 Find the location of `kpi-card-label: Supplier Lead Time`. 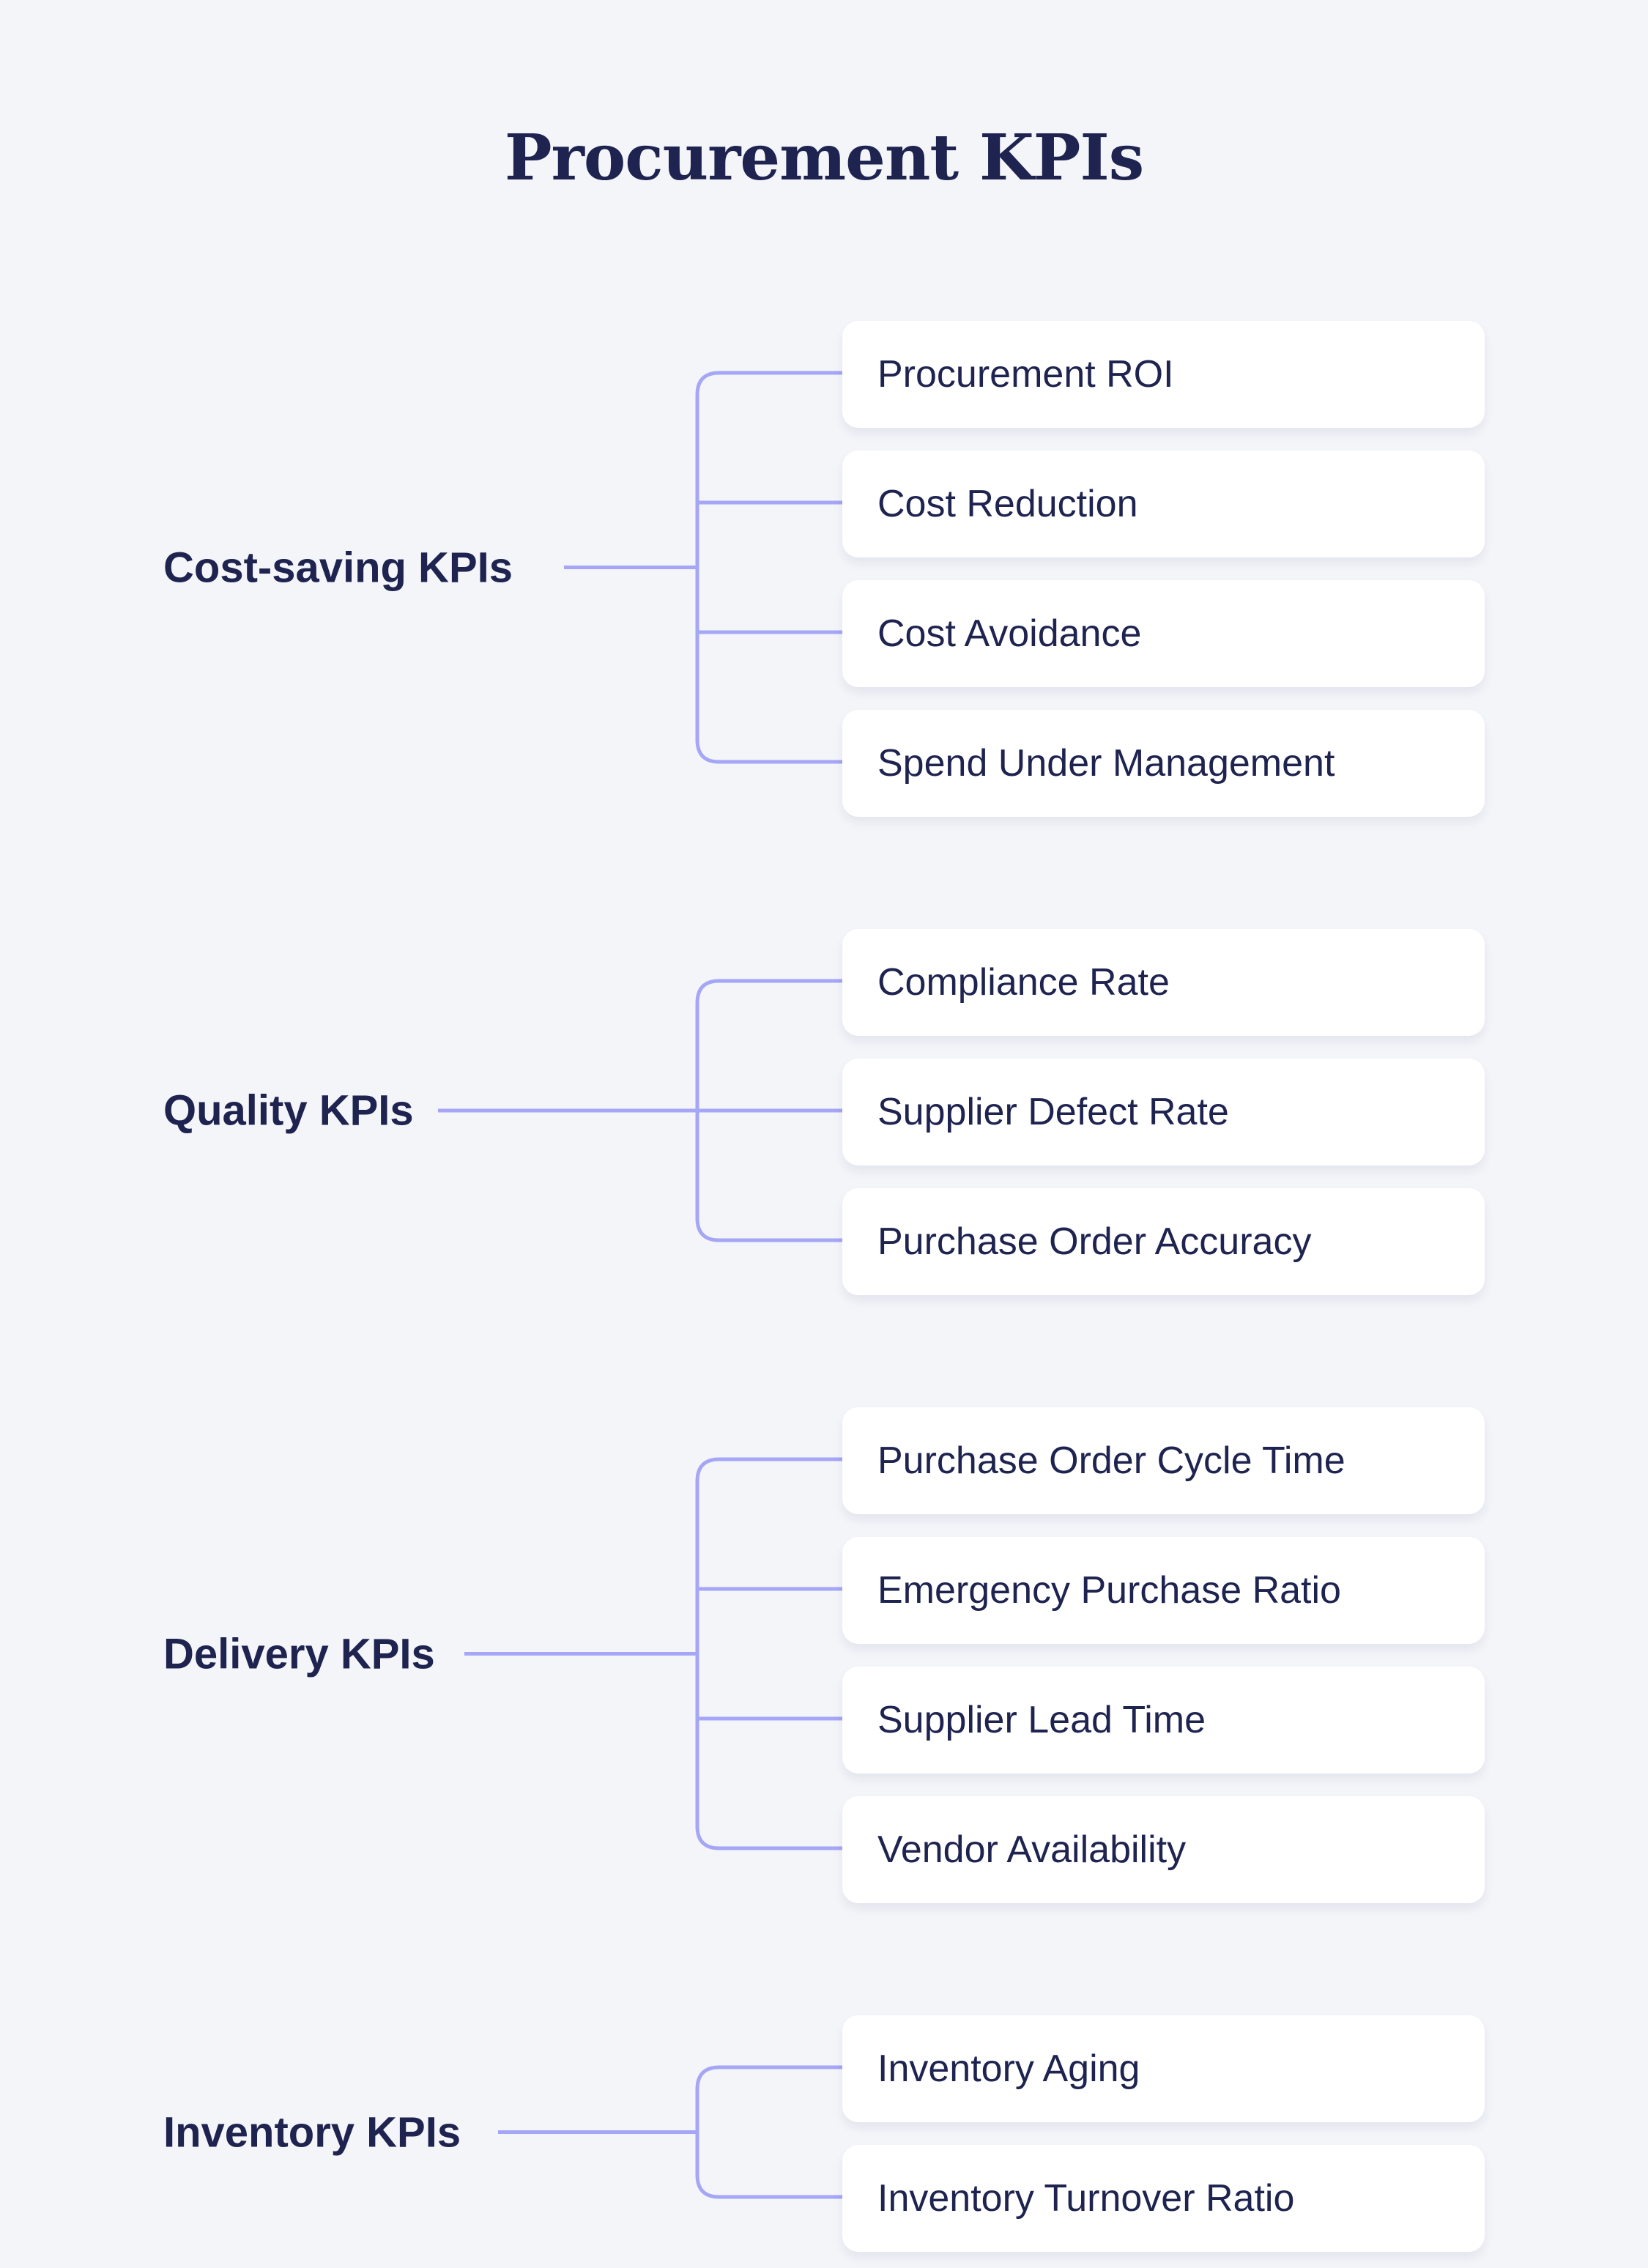

kpi-card-label: Supplier Lead Time is located at coordinates (1041, 1720).